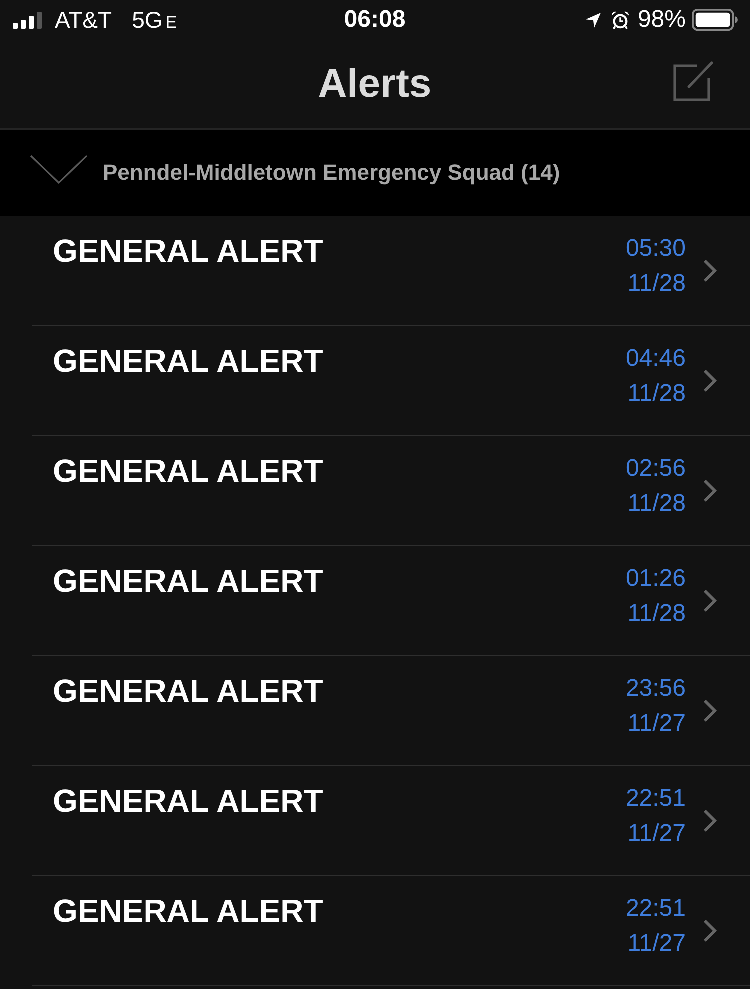  I want to click on alert-row: GENERAL ALERT 05:30 11/28, so click(391, 271).